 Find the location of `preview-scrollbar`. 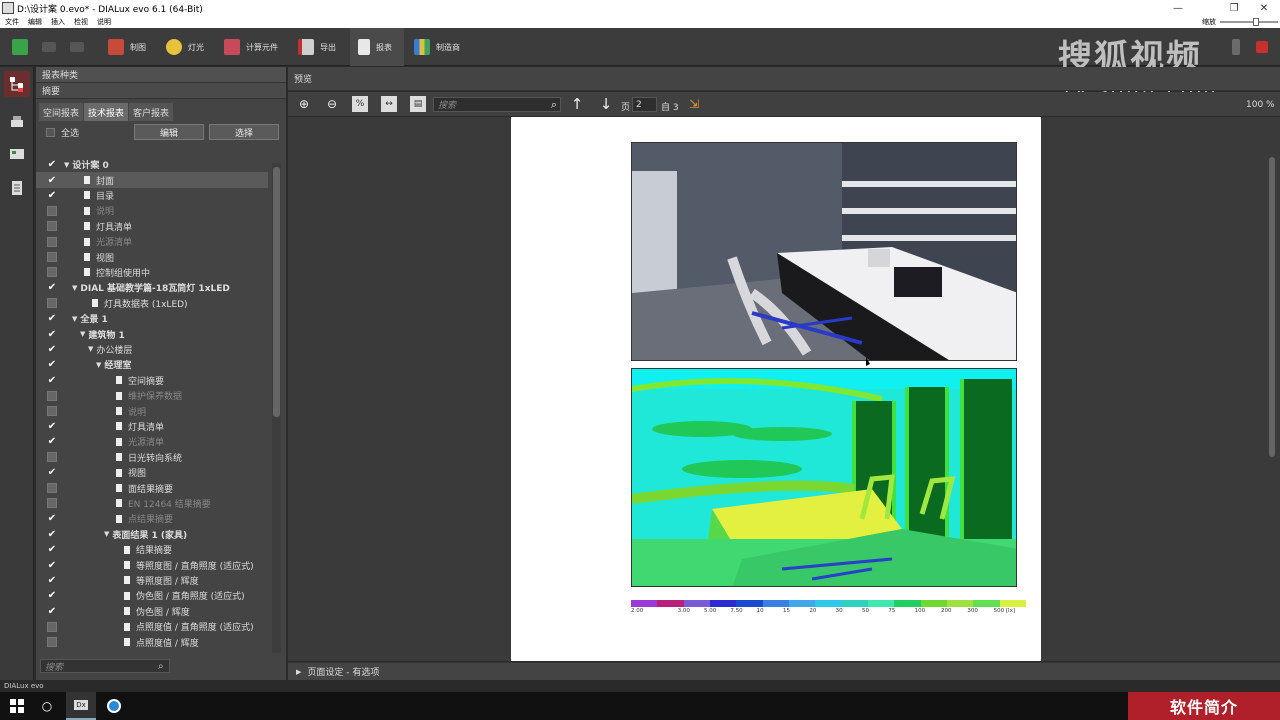

preview-scrollbar is located at coordinates (1272, 389).